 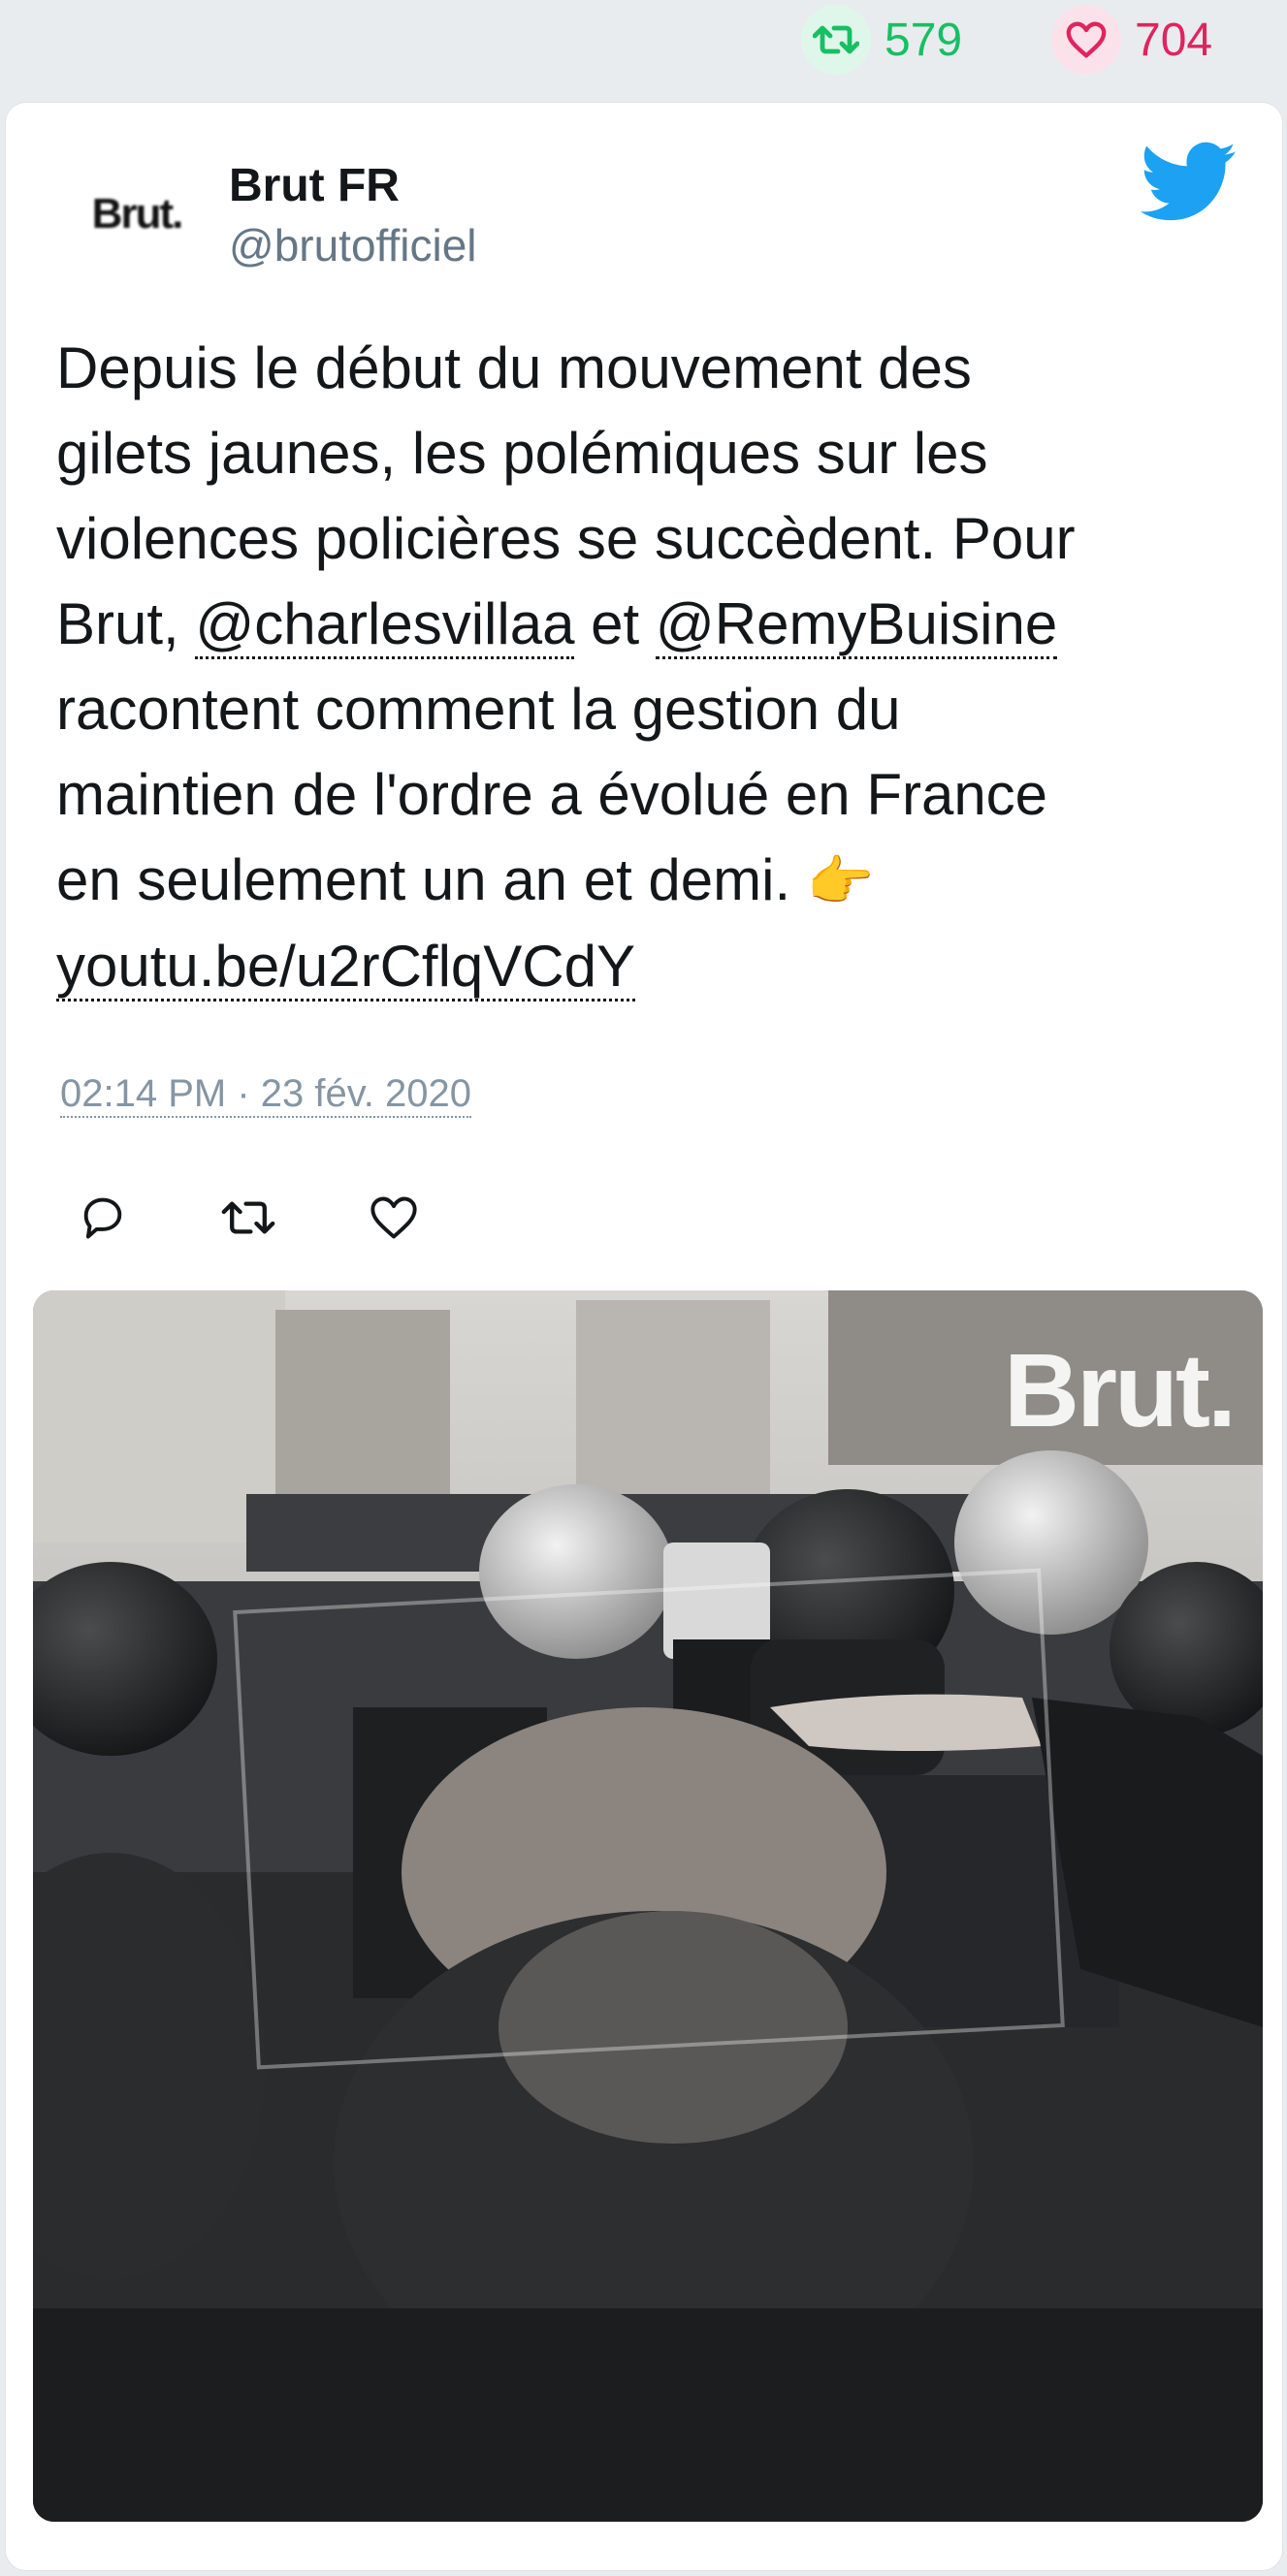 I want to click on tweet-line: violences policières se succèdent. Pour, so click(x=566, y=538).